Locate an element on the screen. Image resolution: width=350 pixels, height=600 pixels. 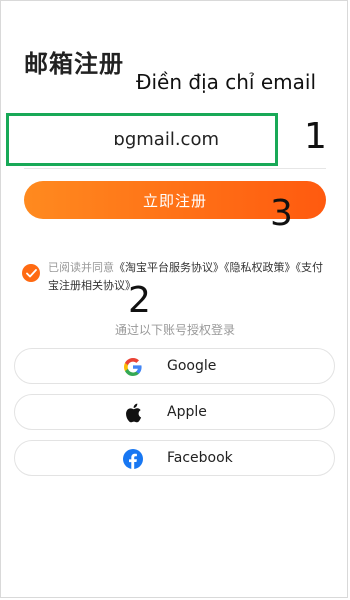
agreement-text: 已阅读并同意《淘宝平台服务协议》《隐私权政策》《支付宝注册相关协议》 is located at coordinates (190, 277).